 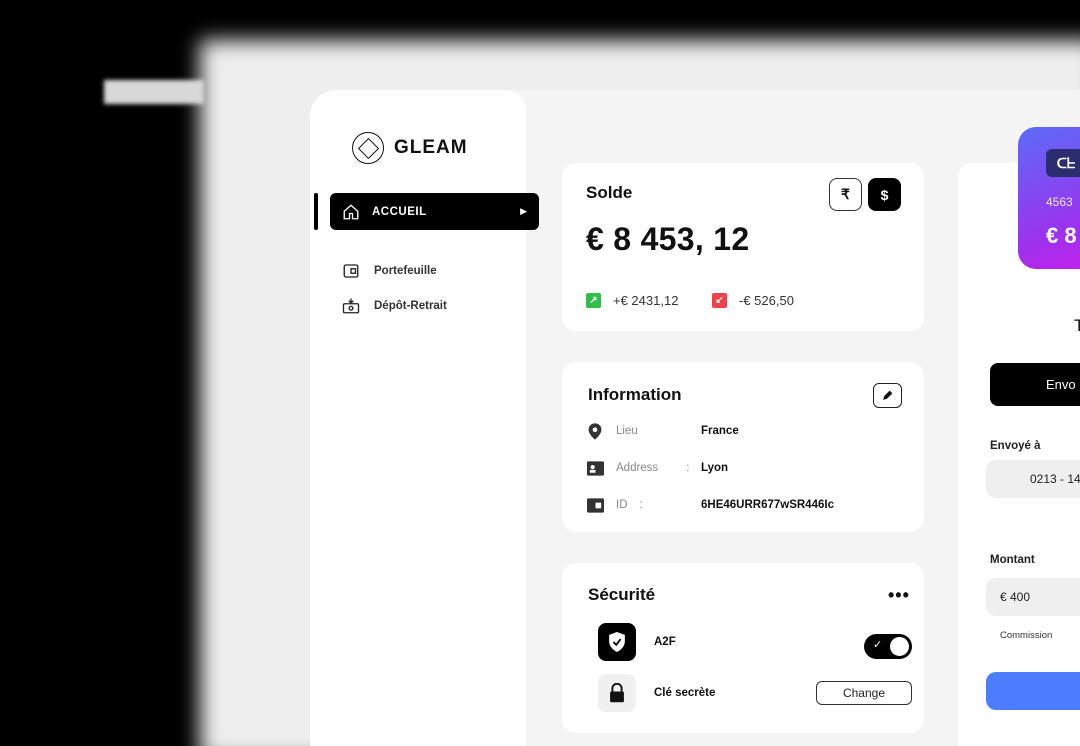 I want to click on compass-icon, so click(x=368, y=148).